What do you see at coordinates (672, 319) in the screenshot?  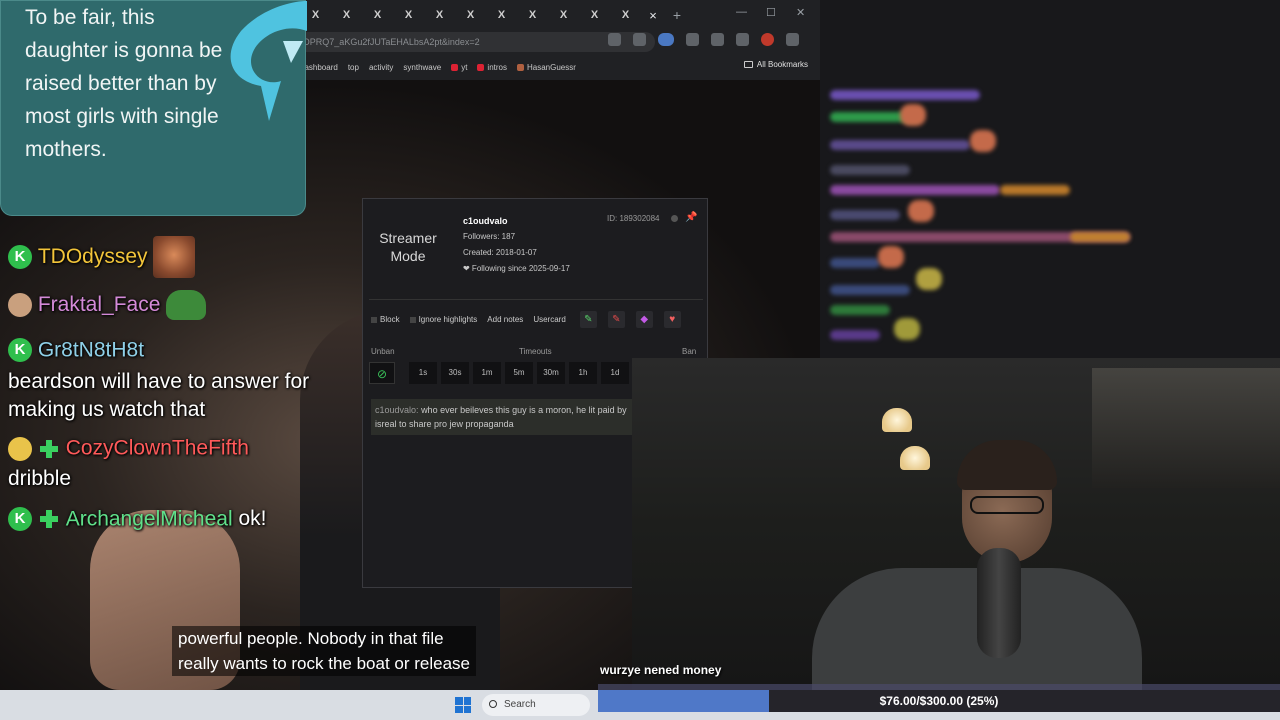 I see `heart-icon: ♥` at bounding box center [672, 319].